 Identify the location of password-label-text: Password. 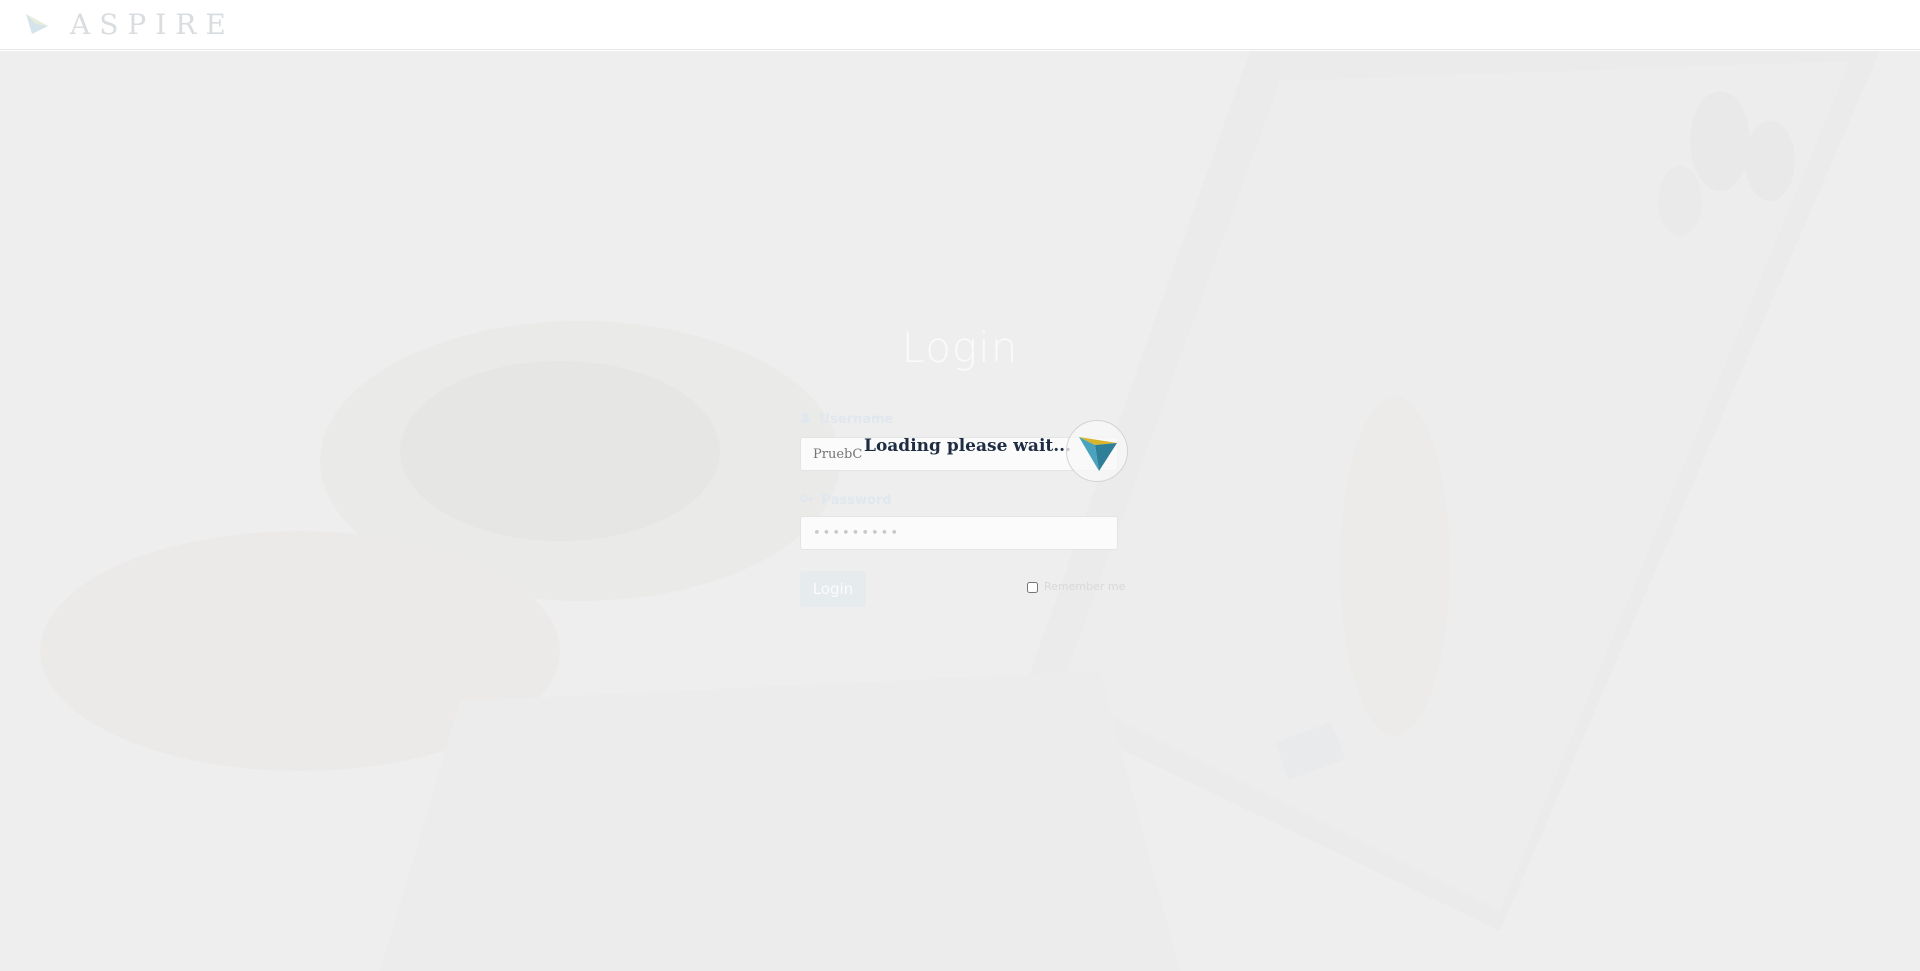
(856, 500).